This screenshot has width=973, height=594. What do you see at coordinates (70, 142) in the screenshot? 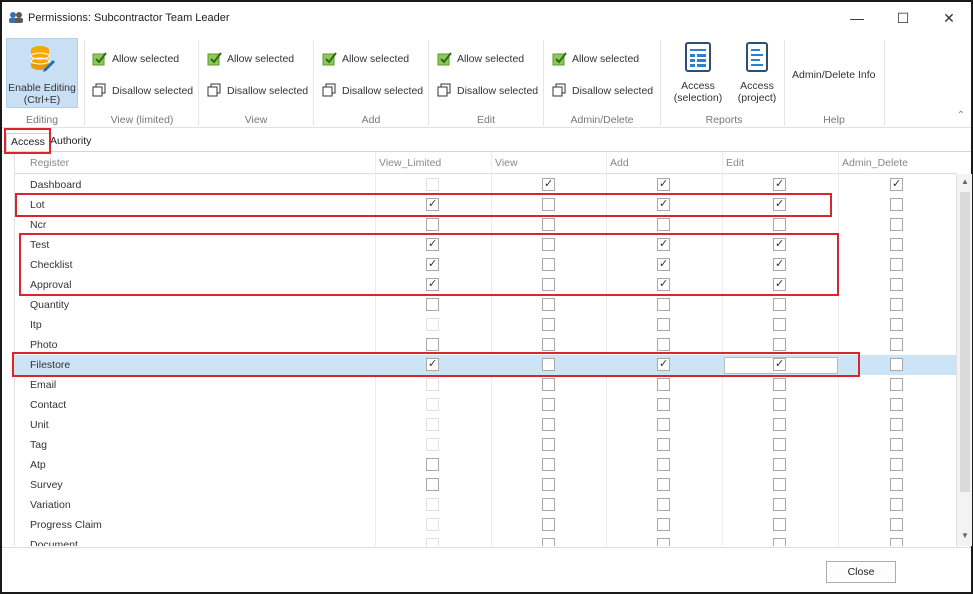
I see `tab-authority: Authority` at bounding box center [70, 142].